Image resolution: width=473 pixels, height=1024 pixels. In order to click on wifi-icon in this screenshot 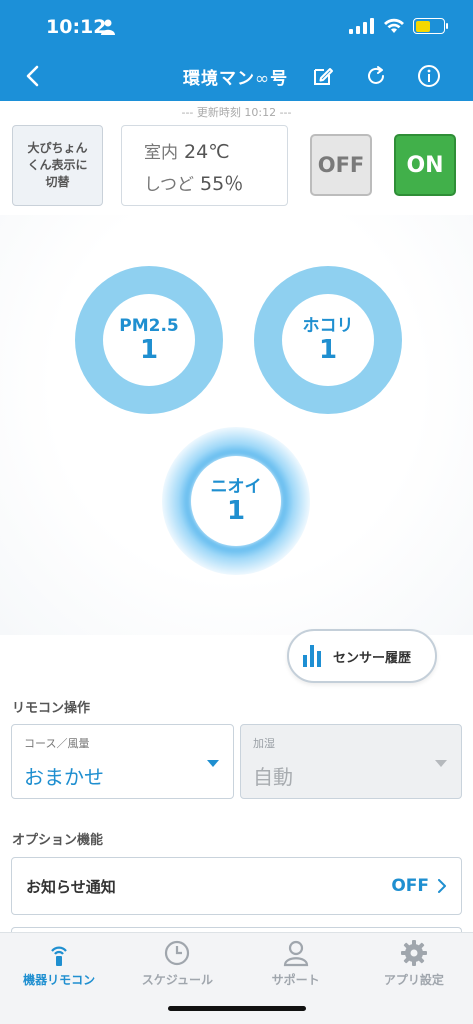, I will do `click(394, 25)`.